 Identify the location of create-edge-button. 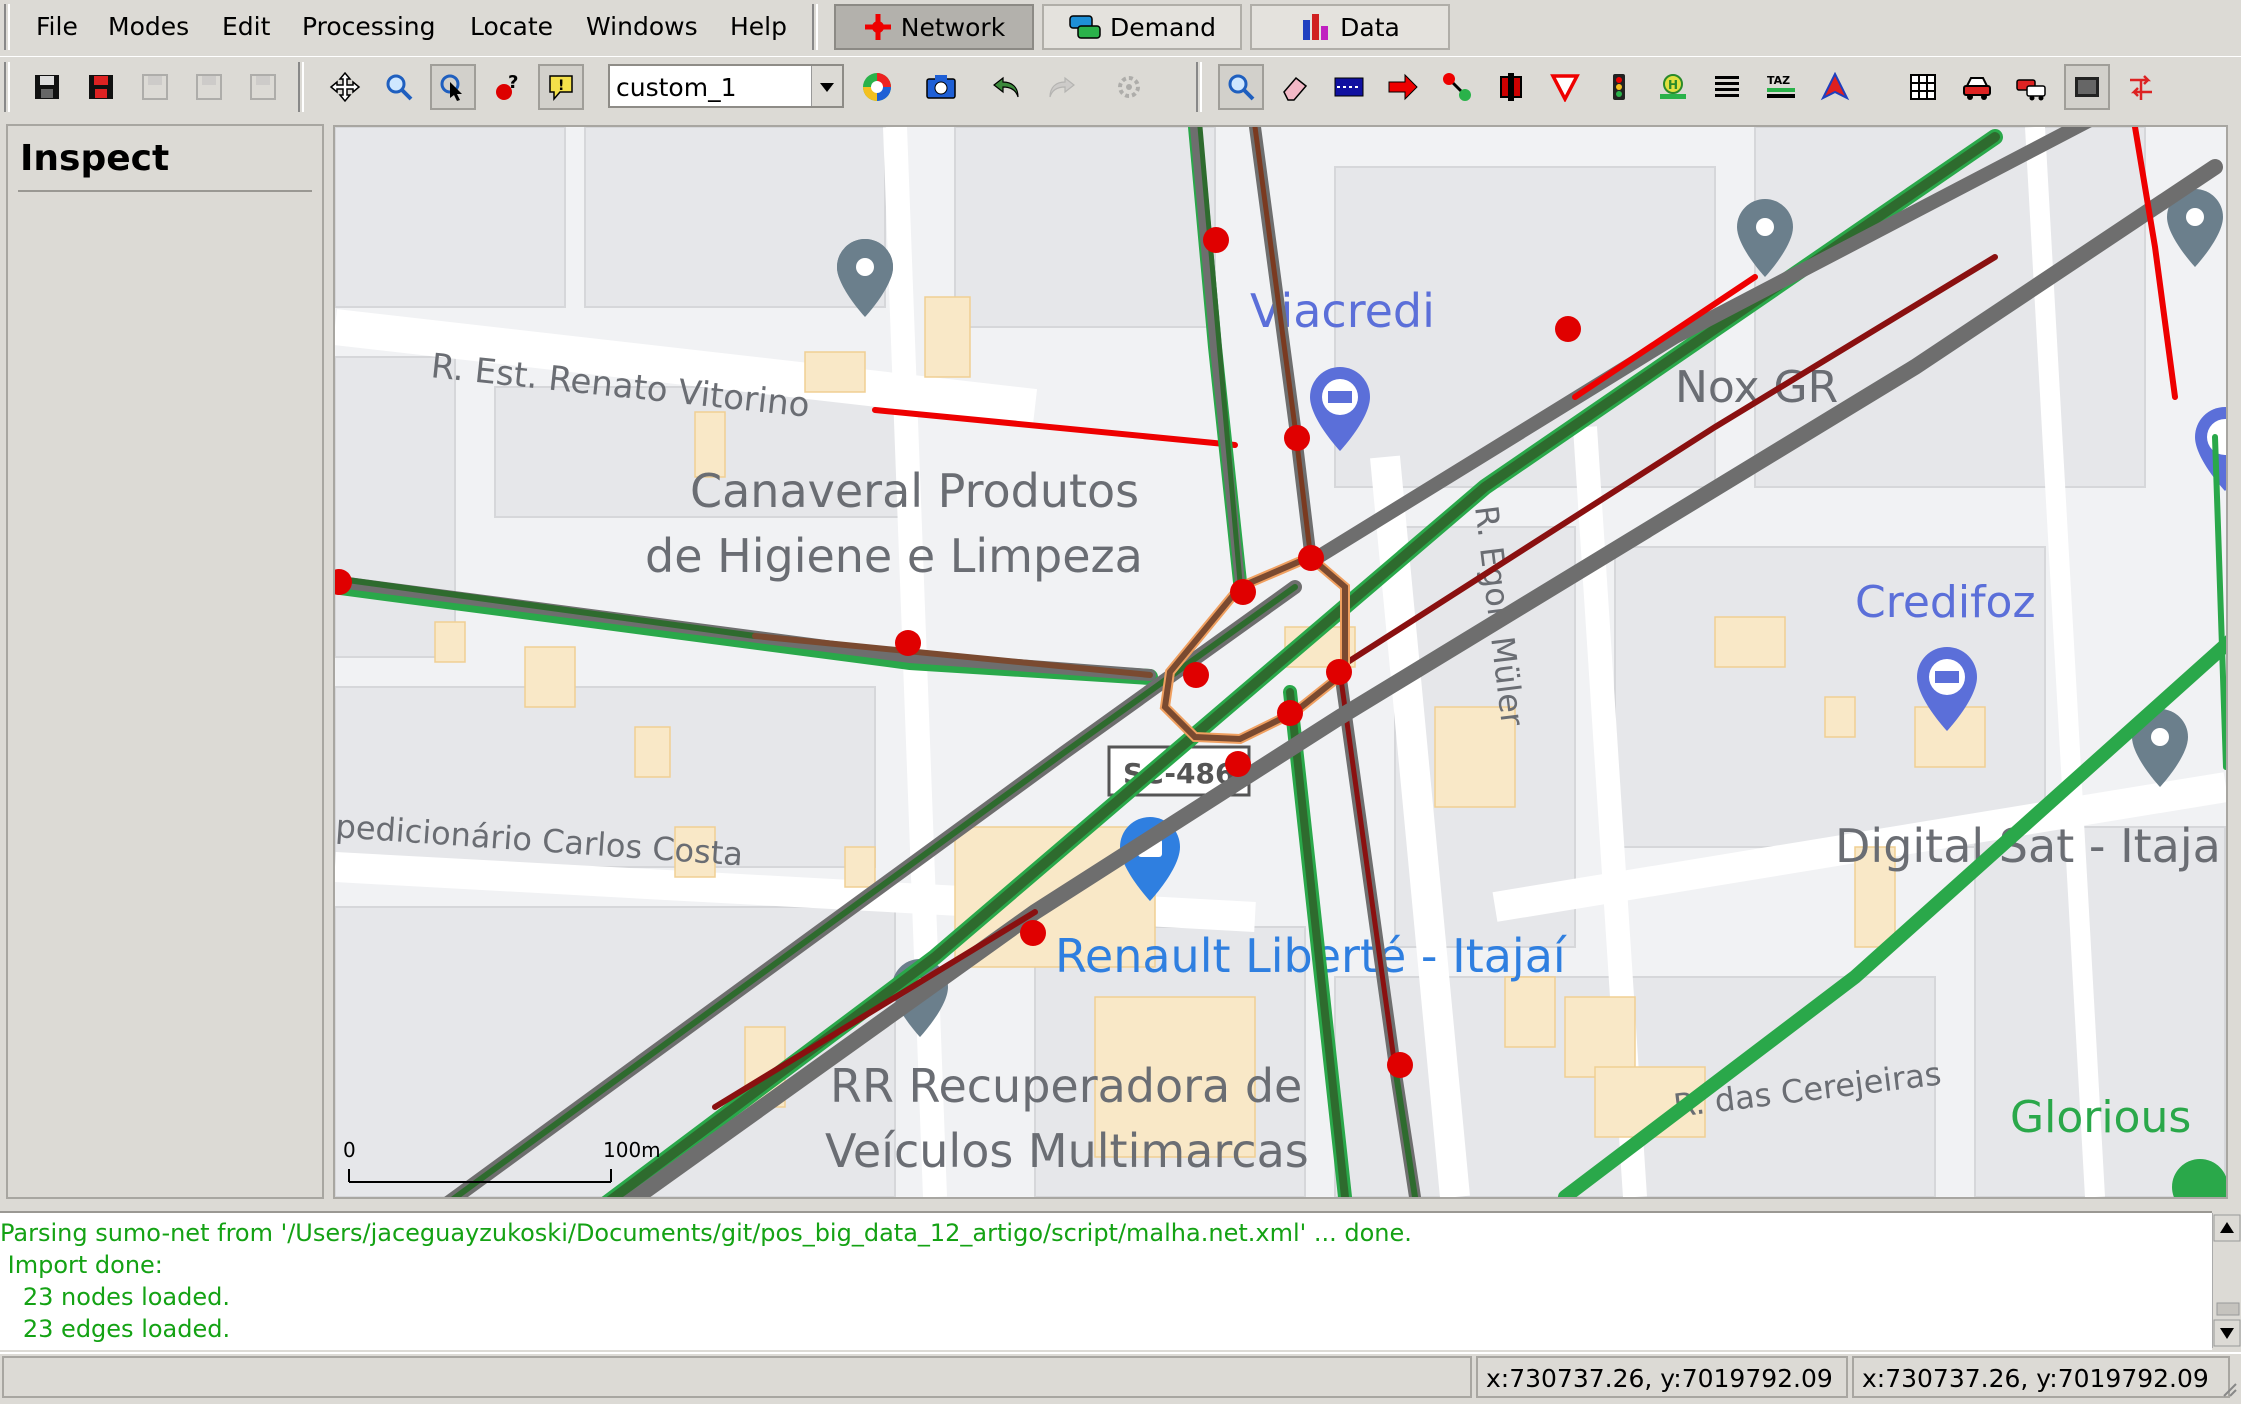
(1457, 87).